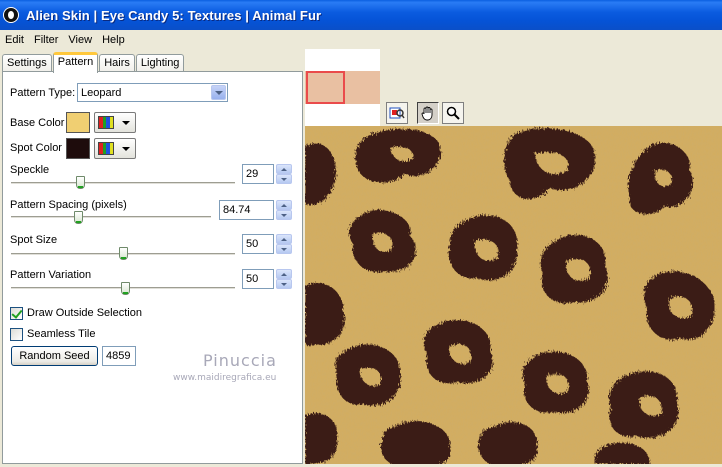 Image resolution: width=722 pixels, height=467 pixels. What do you see at coordinates (258, 174) in the screenshot?
I see `speckle-input: 29` at bounding box center [258, 174].